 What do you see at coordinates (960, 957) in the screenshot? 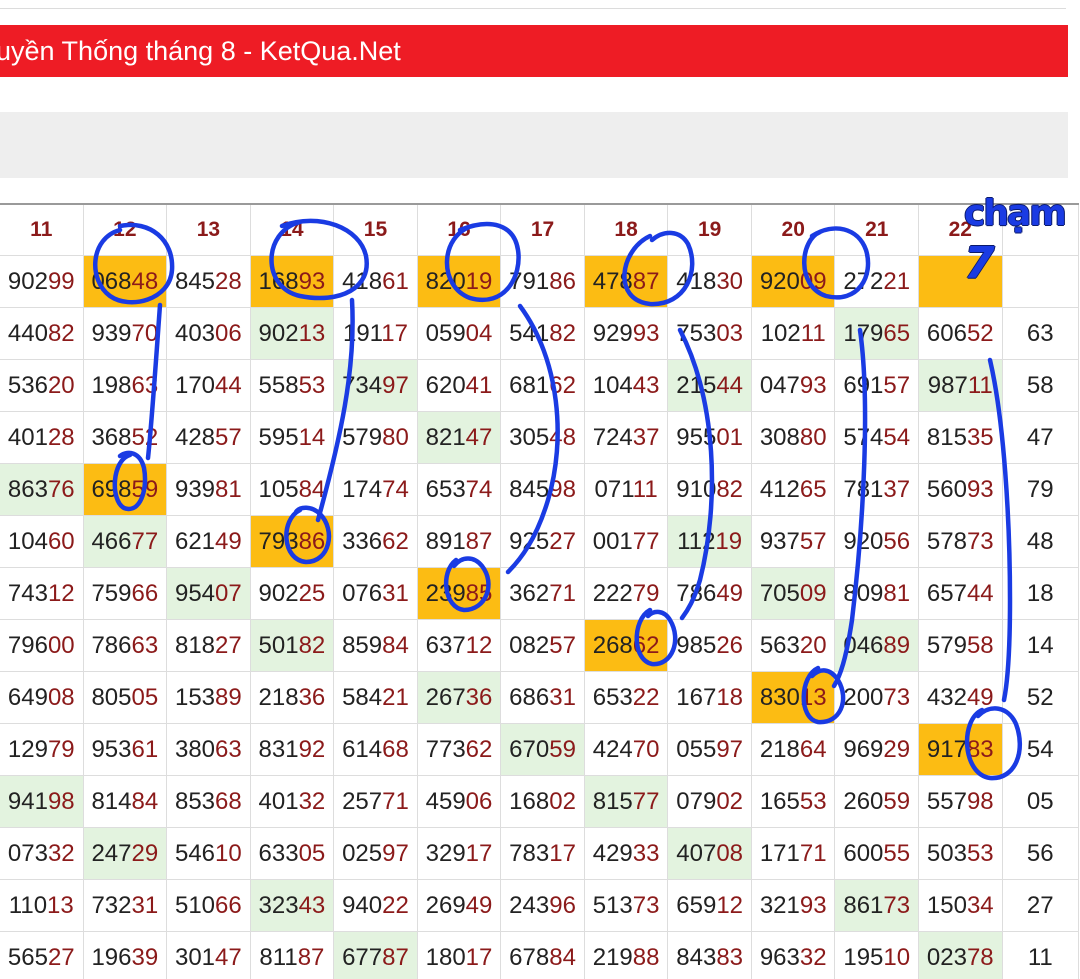
I see `cell-value: 02378` at bounding box center [960, 957].